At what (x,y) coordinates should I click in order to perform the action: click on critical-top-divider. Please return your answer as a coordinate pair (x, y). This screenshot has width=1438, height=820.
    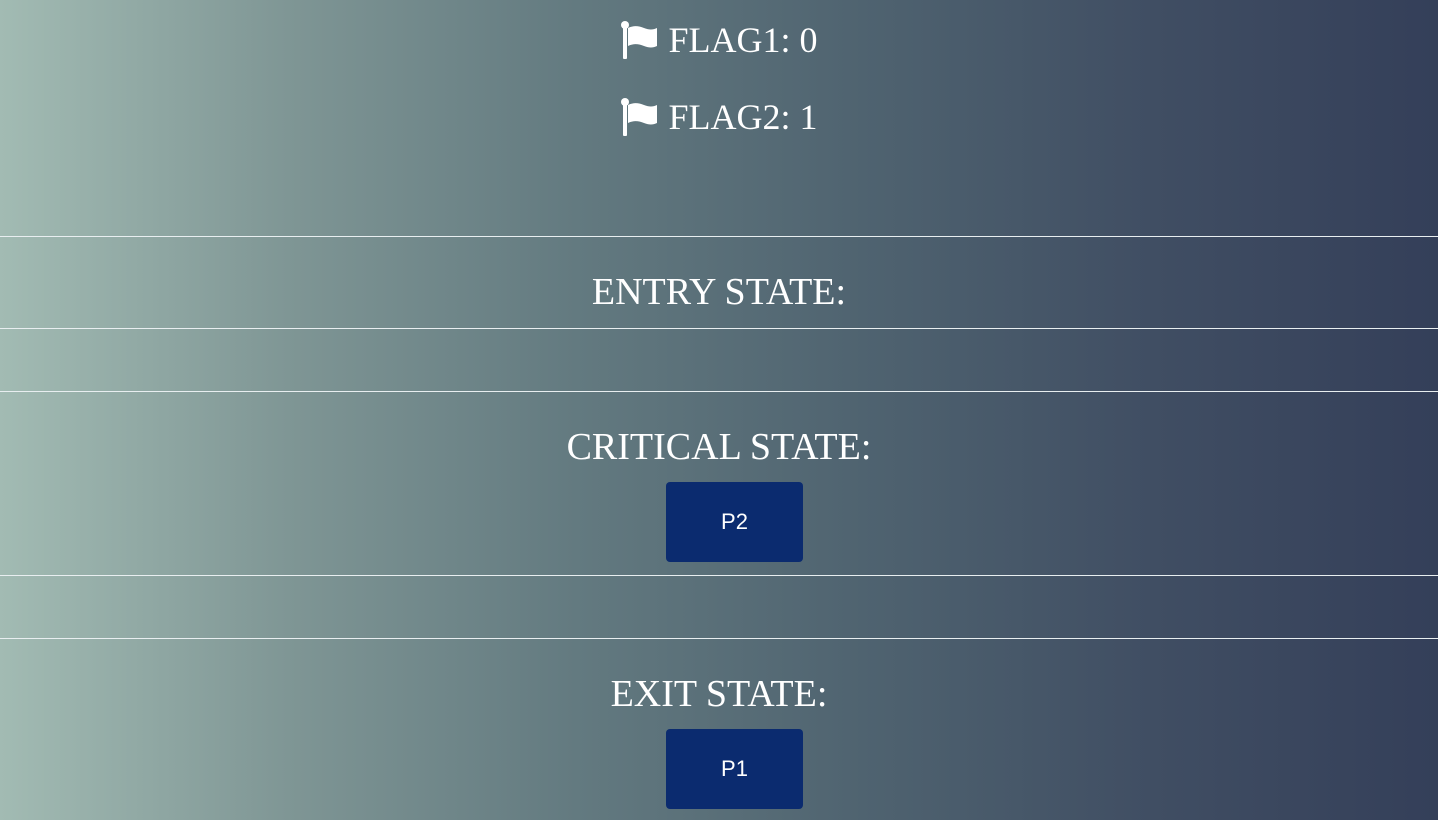
    Looking at the image, I should click on (719, 391).